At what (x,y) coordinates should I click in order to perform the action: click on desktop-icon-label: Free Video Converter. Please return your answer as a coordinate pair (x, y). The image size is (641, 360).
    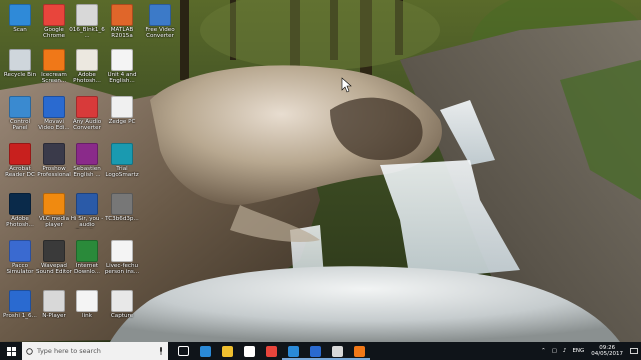
    Looking at the image, I should click on (160, 33).